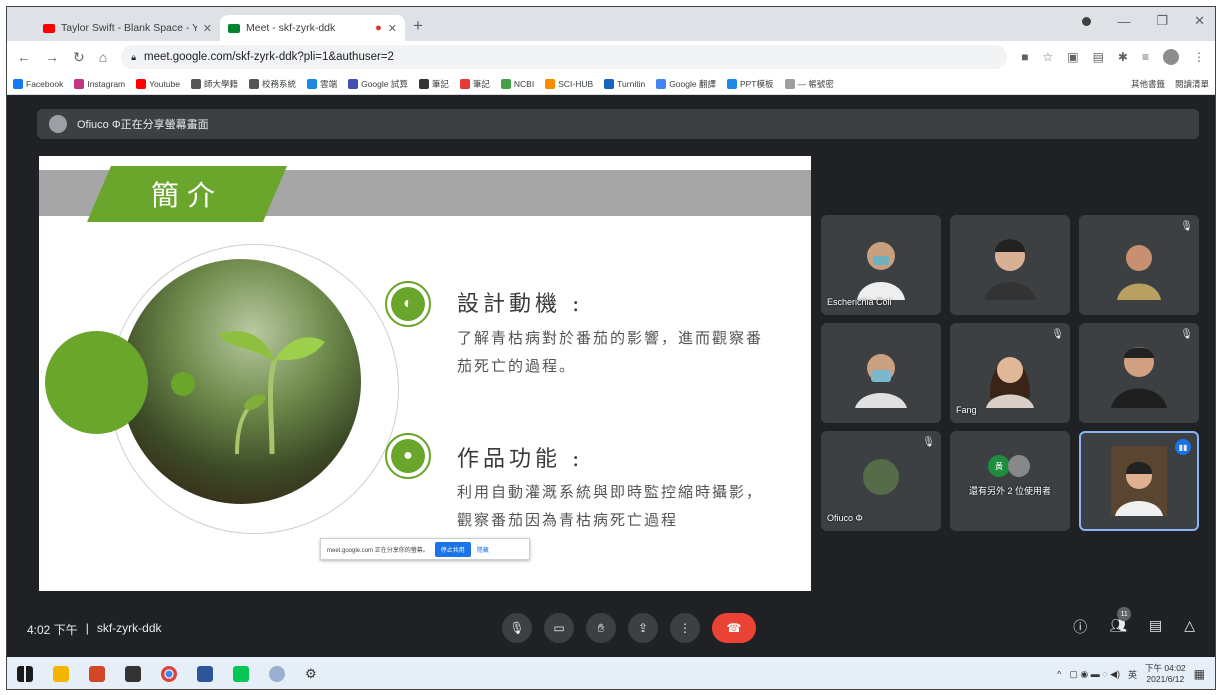 The width and height of the screenshot is (1225, 695). What do you see at coordinates (845, 518) in the screenshot?
I see `participant-name: Ofiuco Φ` at bounding box center [845, 518].